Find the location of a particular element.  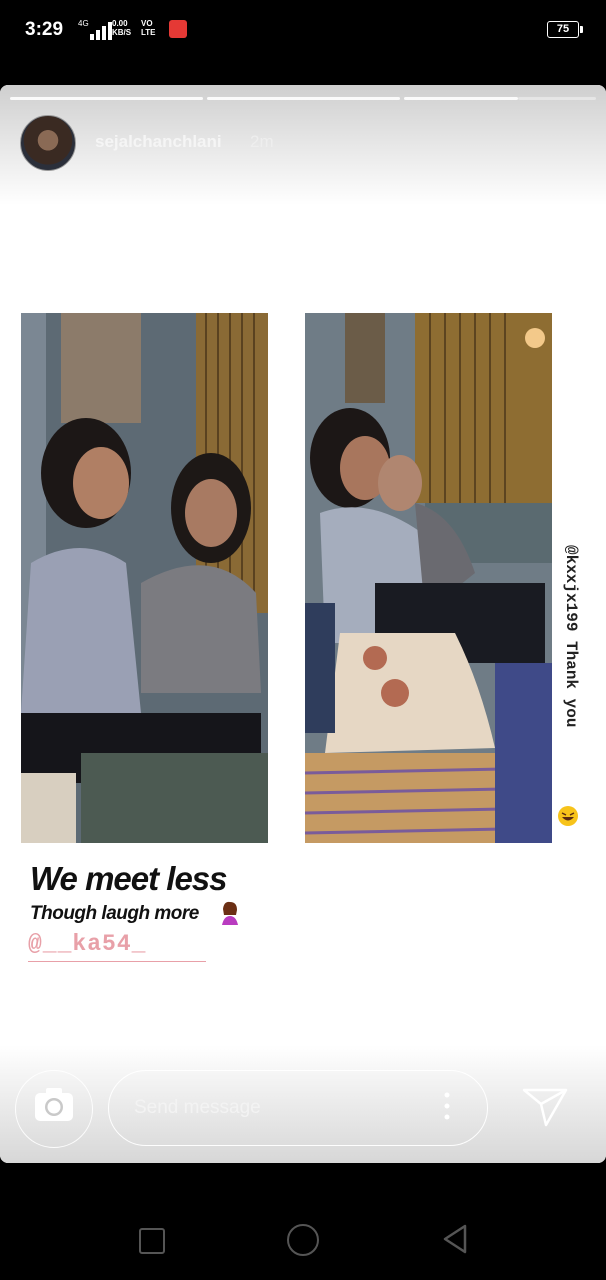

story-caption-subtitle: Though laugh more is located at coordinates (114, 913).